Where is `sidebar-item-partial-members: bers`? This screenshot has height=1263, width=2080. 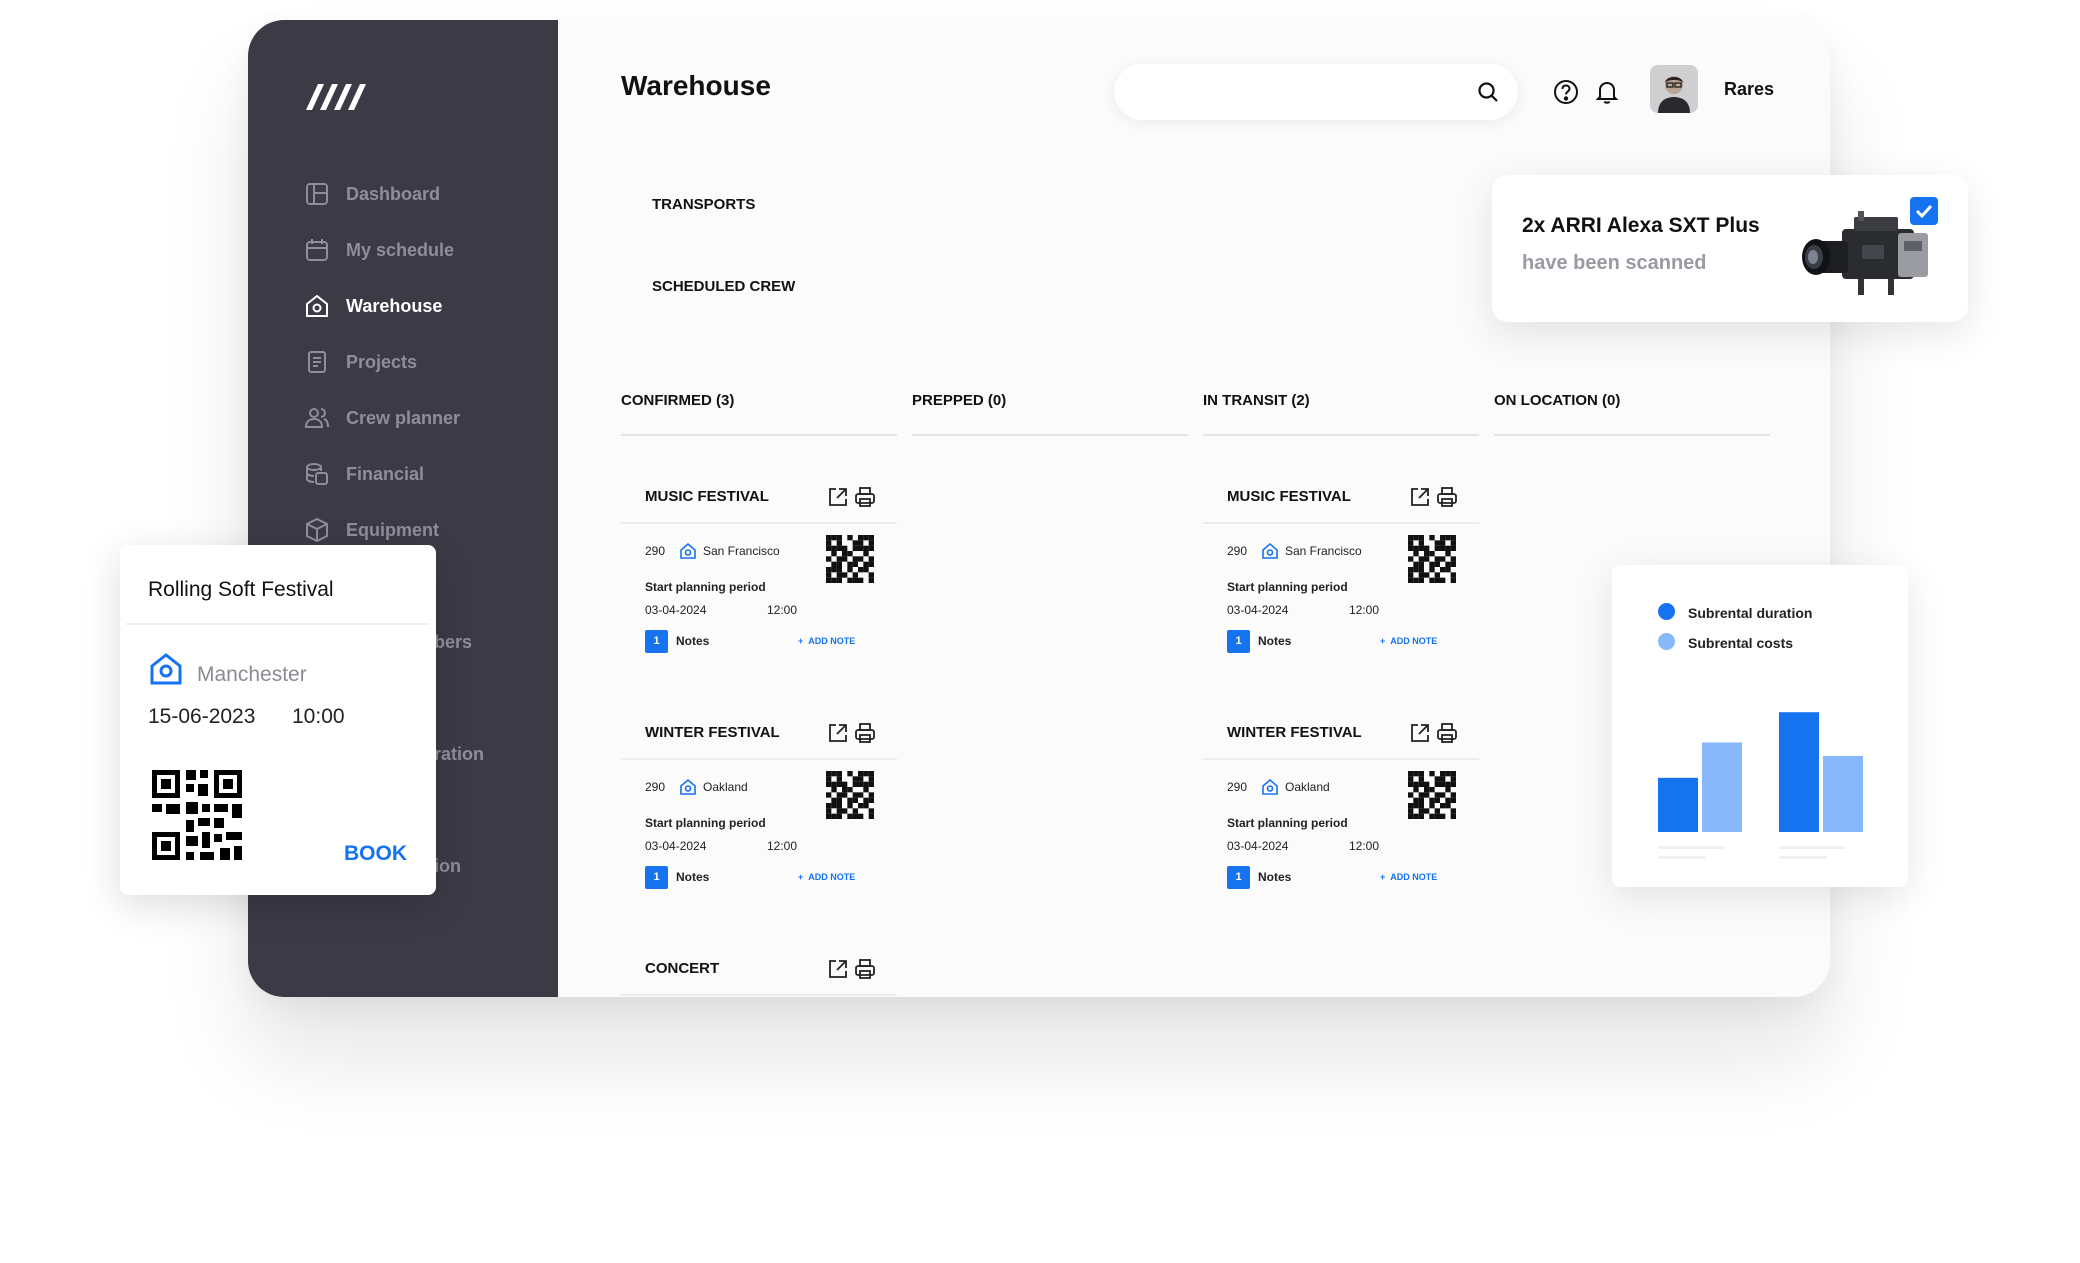 sidebar-item-partial-members: bers is located at coordinates (453, 642).